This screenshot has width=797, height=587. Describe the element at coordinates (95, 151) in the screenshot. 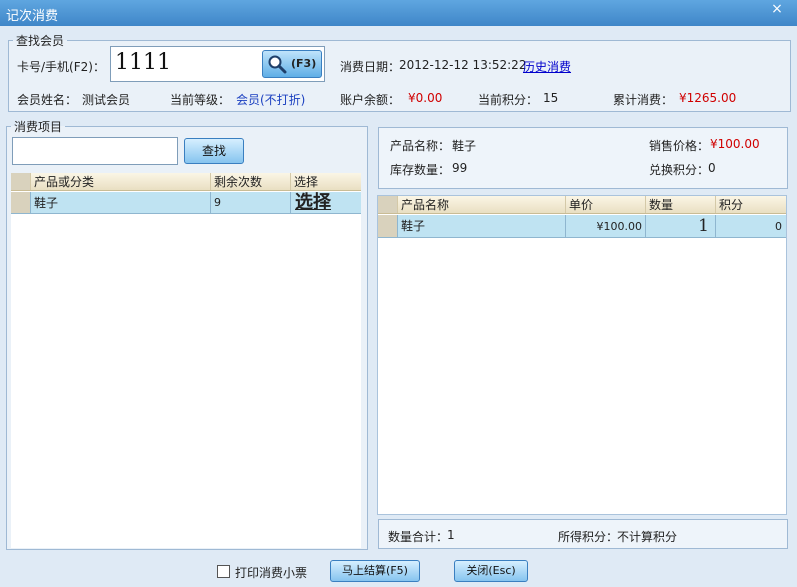

I see `item-search-input` at that location.